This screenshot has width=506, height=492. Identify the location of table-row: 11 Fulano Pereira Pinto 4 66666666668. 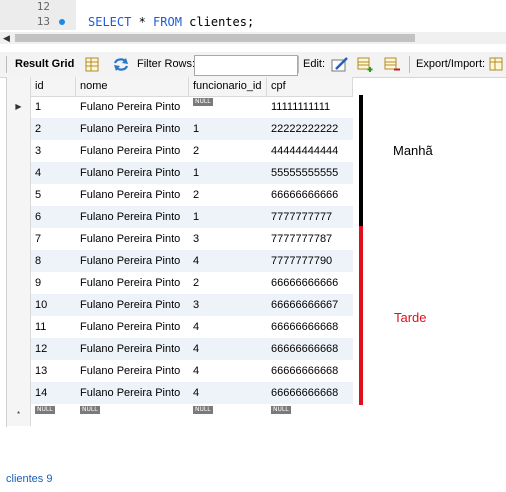
(180, 327).